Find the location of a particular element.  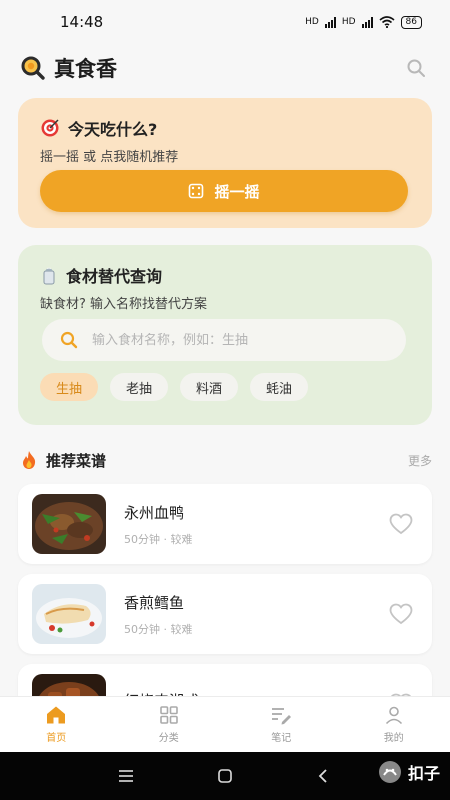

home-icon is located at coordinates (56, 715).